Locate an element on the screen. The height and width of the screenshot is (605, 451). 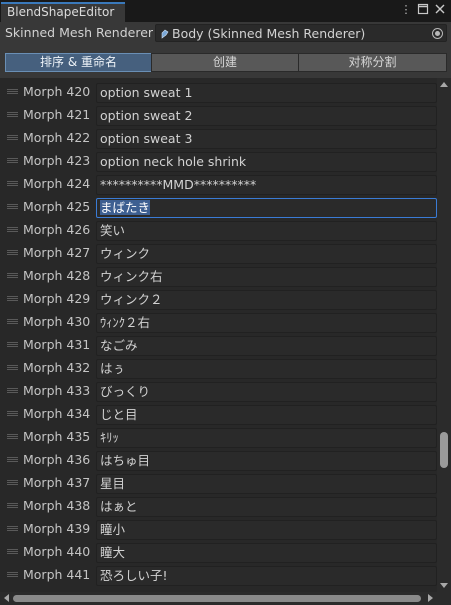
morph-name-field: はちゅ目 is located at coordinates (266, 461).